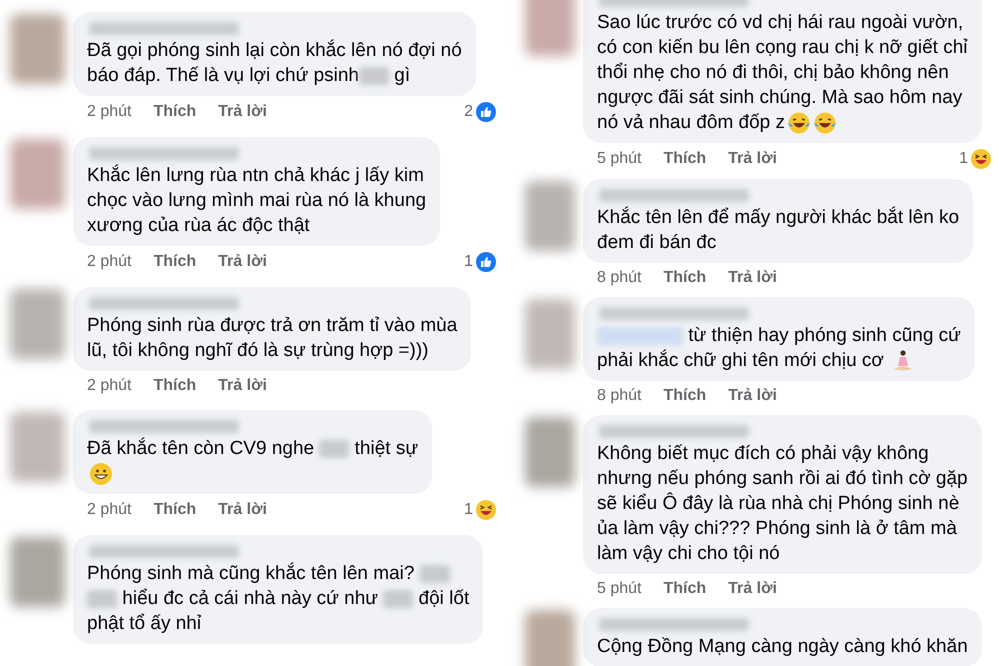 The image size is (999, 666). I want to click on comment-text: từ thiện hay phóng sinh cũng cứ, so click(779, 335).